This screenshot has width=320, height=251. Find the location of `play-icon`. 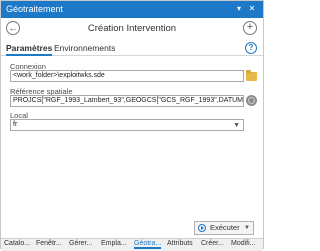

play-icon is located at coordinates (202, 228).